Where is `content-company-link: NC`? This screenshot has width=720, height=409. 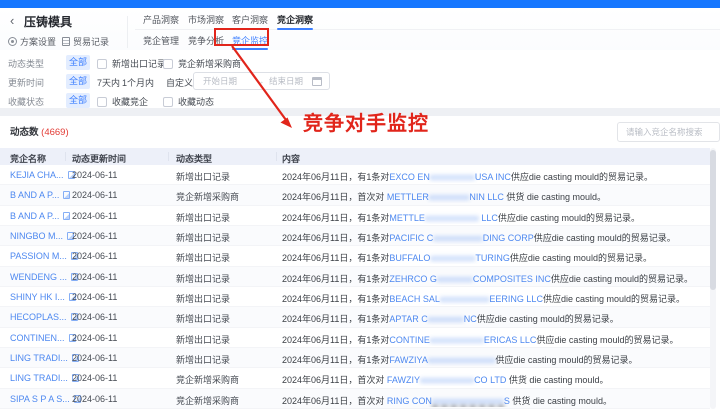
content-company-link: NC is located at coordinates (470, 319).